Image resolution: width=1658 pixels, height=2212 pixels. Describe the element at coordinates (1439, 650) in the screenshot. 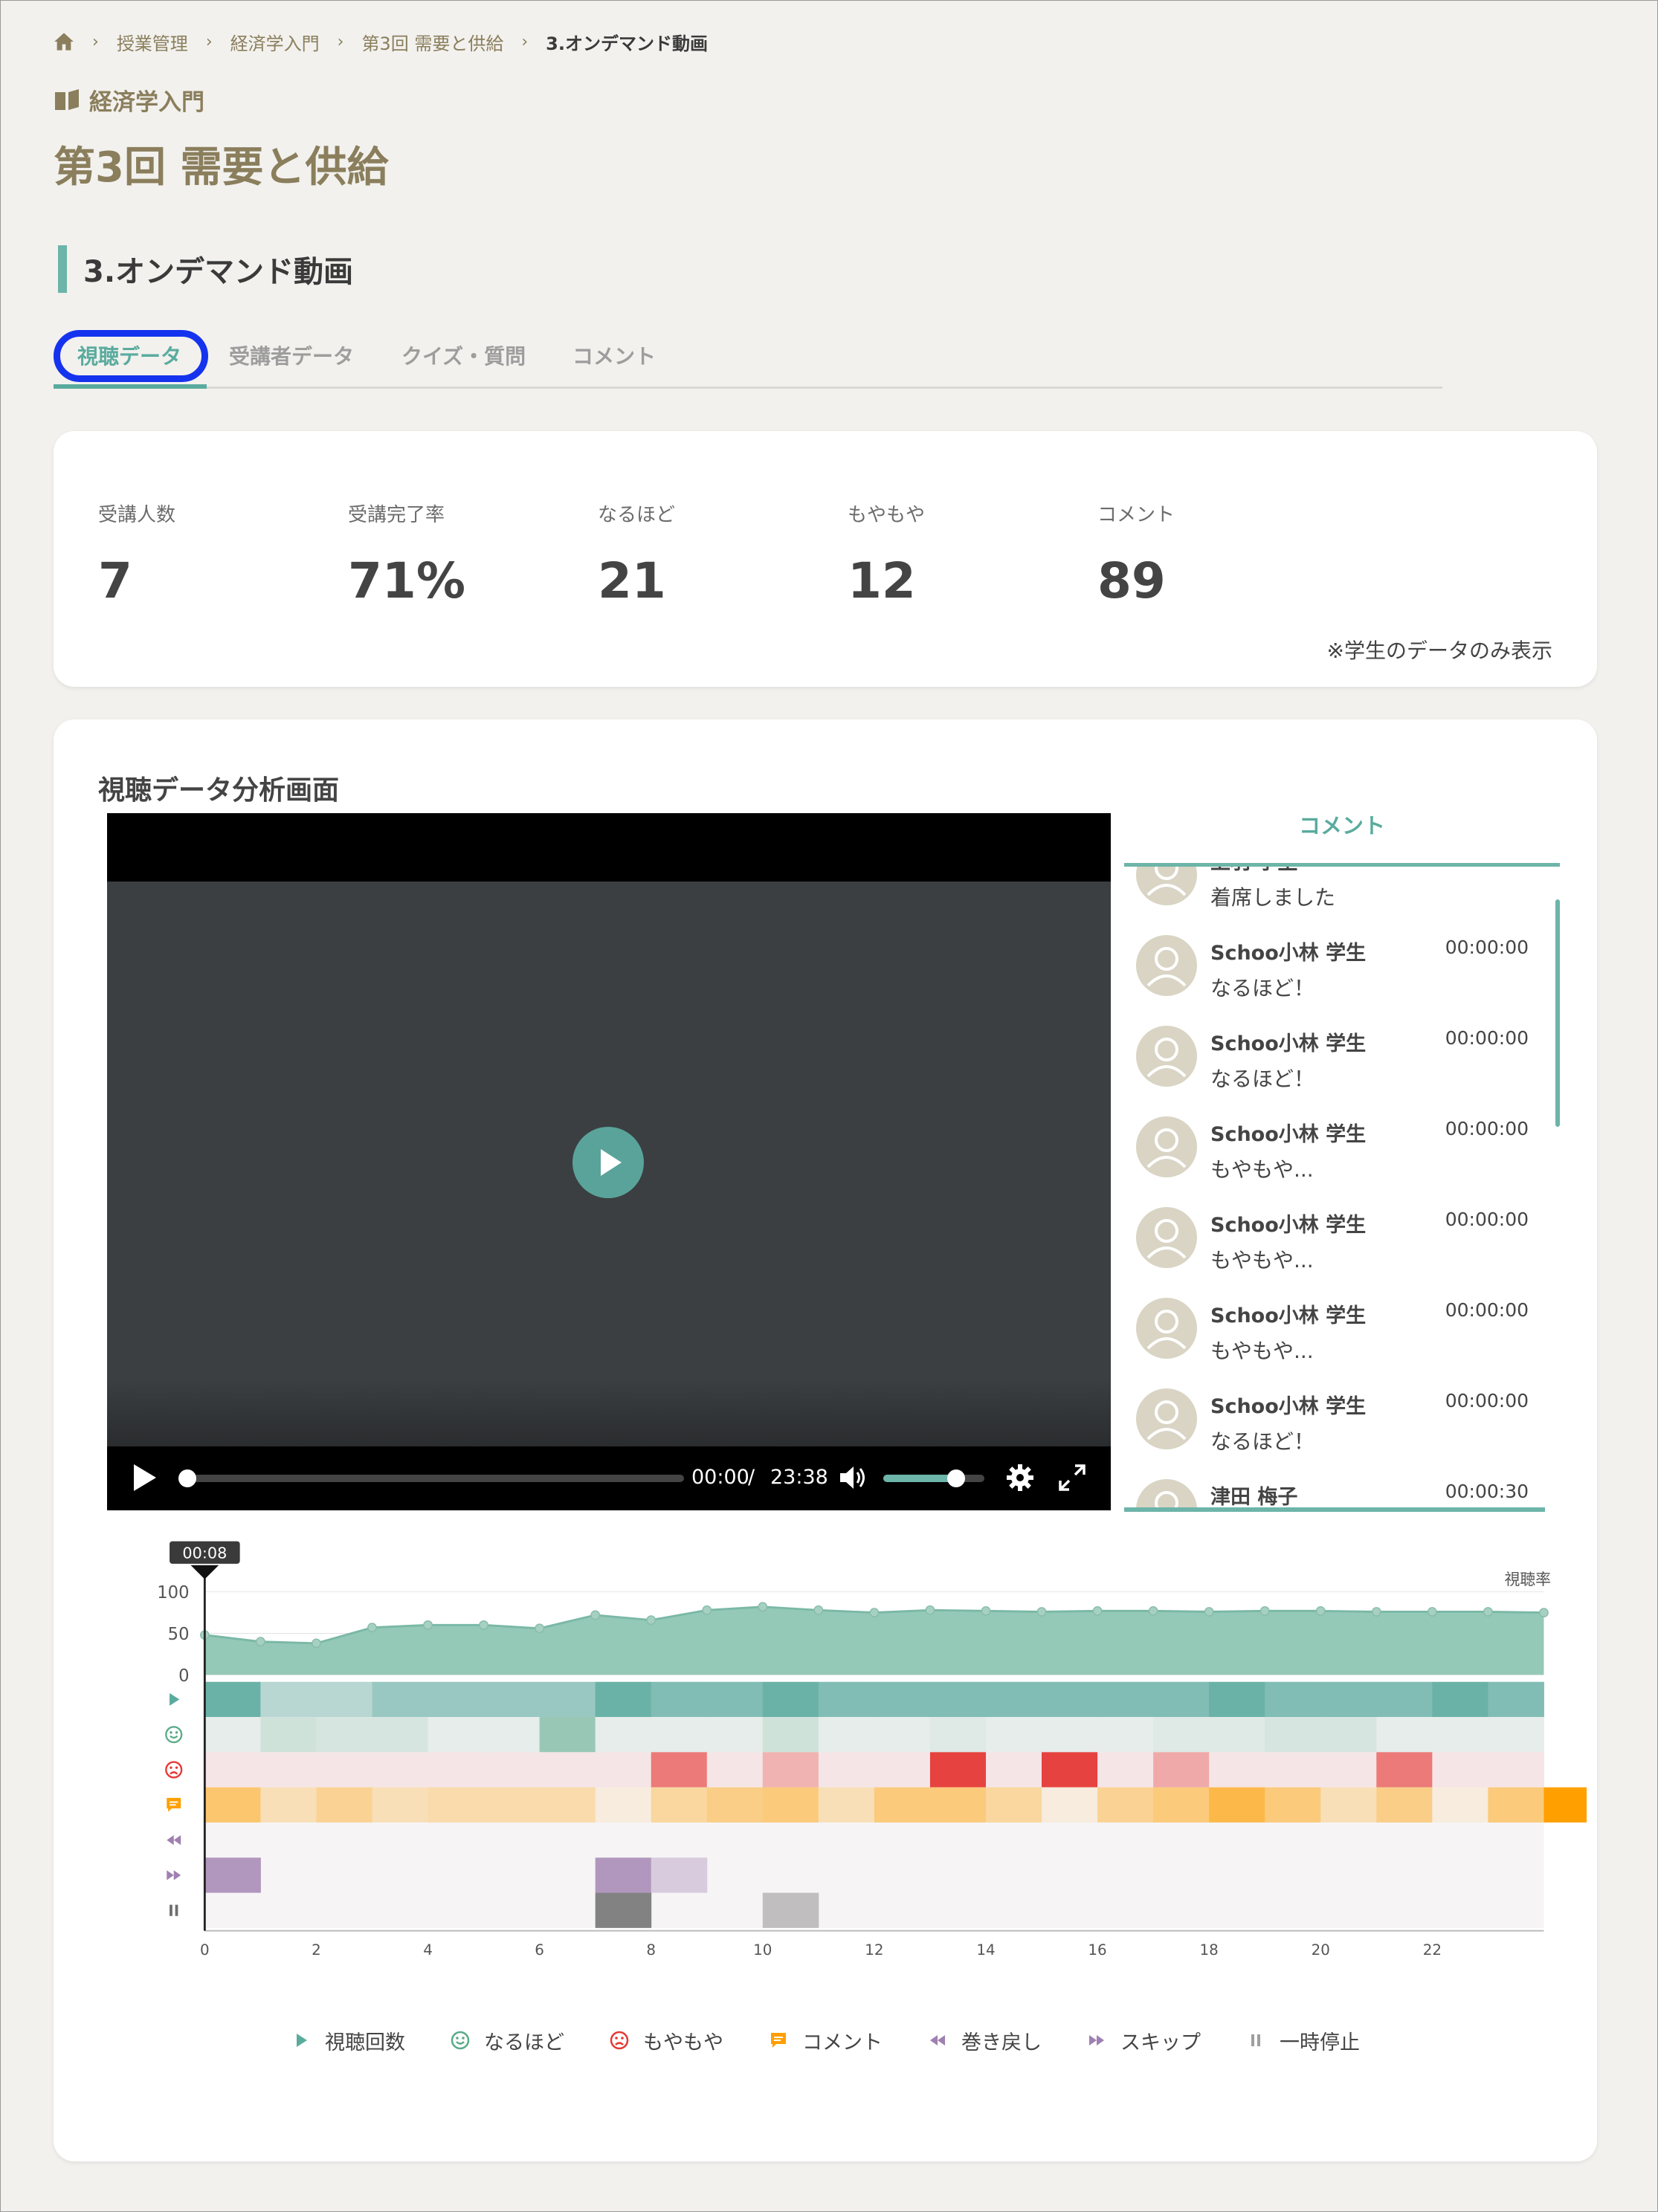

I see `stats-note: ※学生のデータのみ表示` at that location.